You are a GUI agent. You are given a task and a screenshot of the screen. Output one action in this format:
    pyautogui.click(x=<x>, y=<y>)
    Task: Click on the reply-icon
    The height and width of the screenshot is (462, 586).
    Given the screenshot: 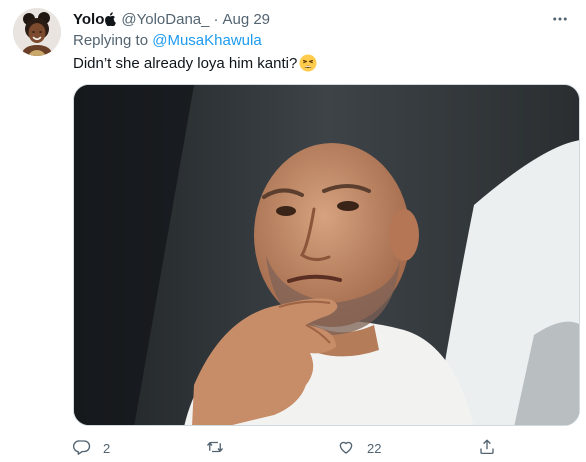 What is the action you would take?
    pyautogui.click(x=81, y=448)
    